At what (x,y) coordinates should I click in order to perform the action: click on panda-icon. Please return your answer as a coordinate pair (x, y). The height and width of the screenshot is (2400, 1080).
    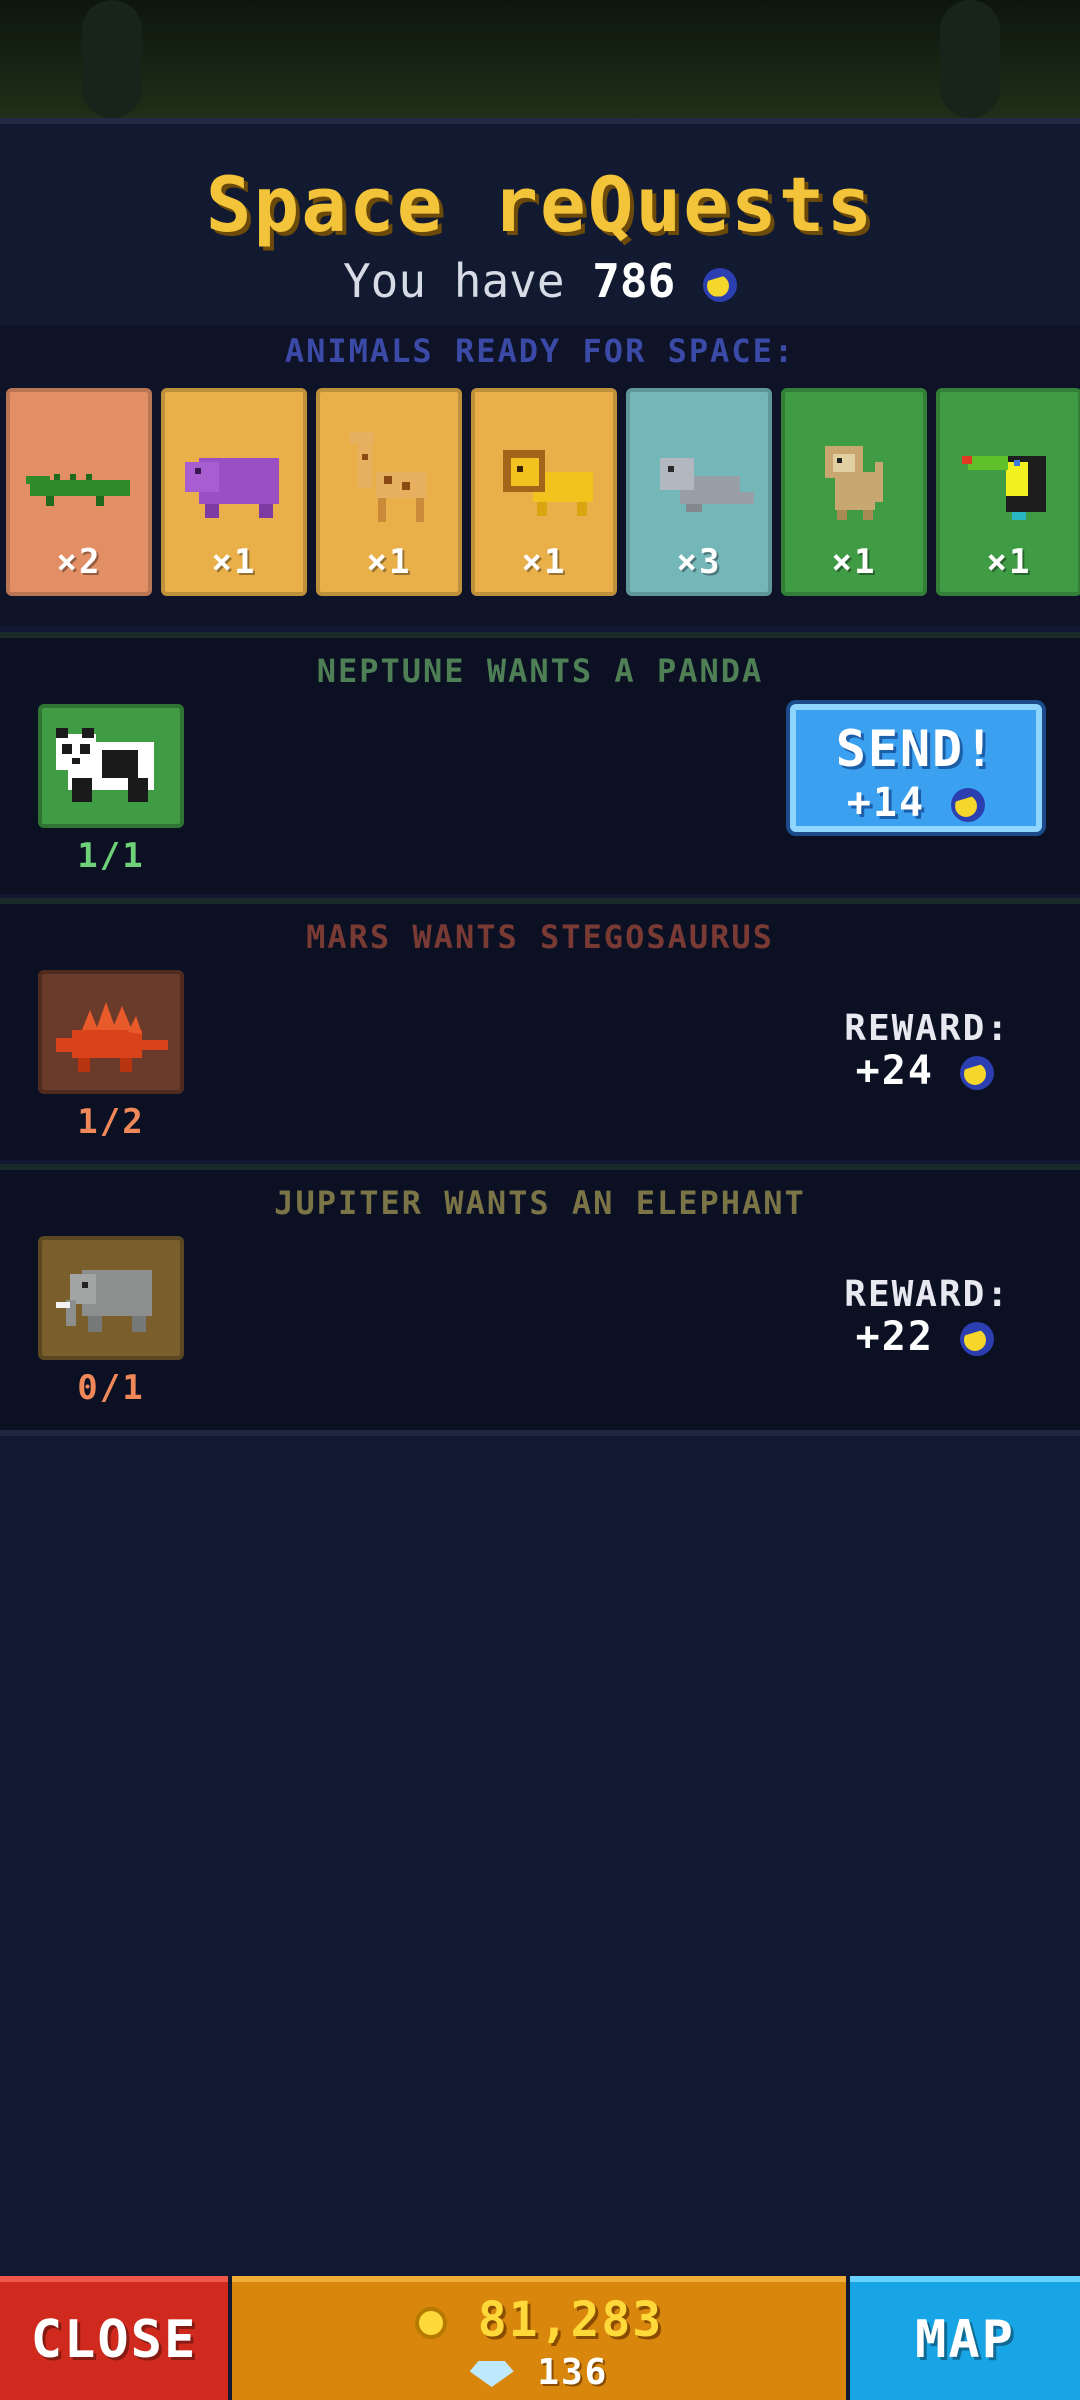
    Looking at the image, I should click on (105, 765).